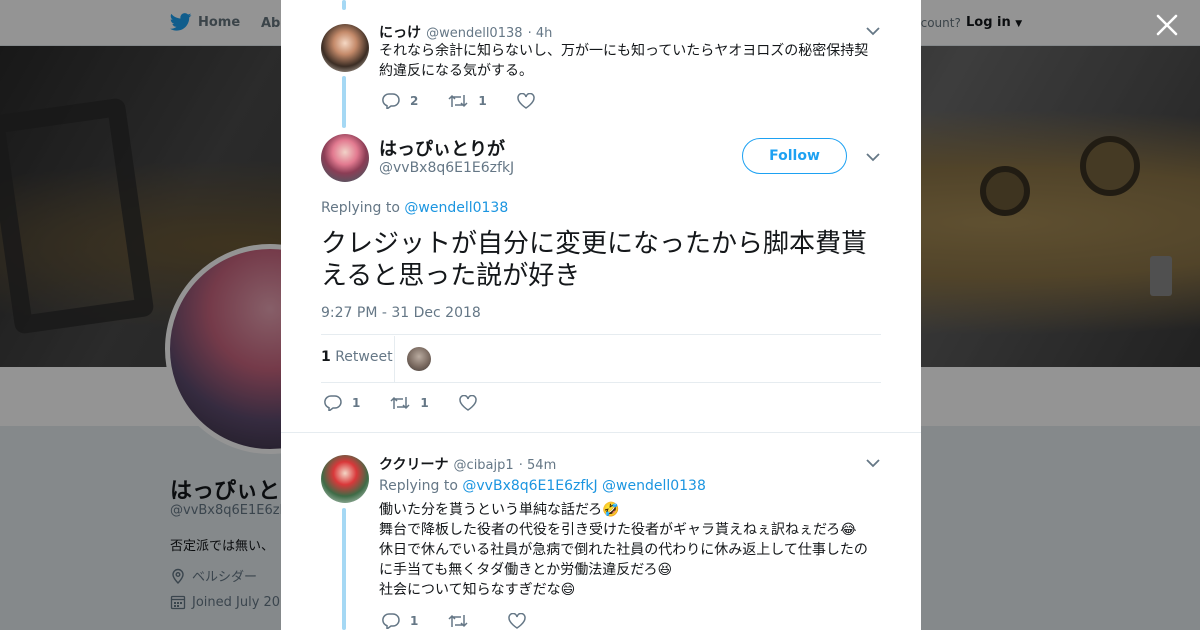 The image size is (1200, 630). Describe the element at coordinates (446, 168) in the screenshot. I see `main-tweet-author-handle: @vvBx8q6E1E6zfkJ` at that location.